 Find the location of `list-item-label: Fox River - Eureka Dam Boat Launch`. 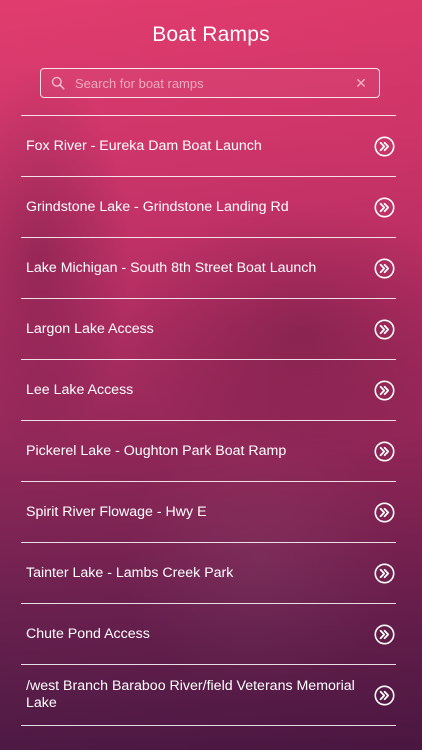

list-item-label: Fox River - Eureka Dam Boat Launch is located at coordinates (144, 145).